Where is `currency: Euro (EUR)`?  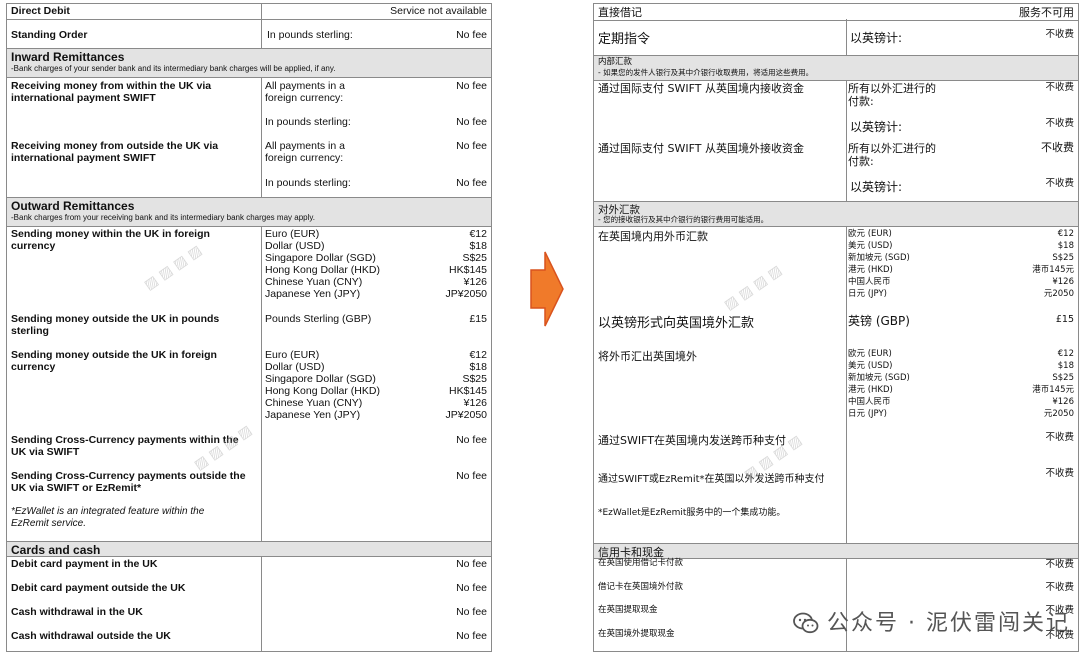
currency: Euro (EUR) is located at coordinates (292, 234).